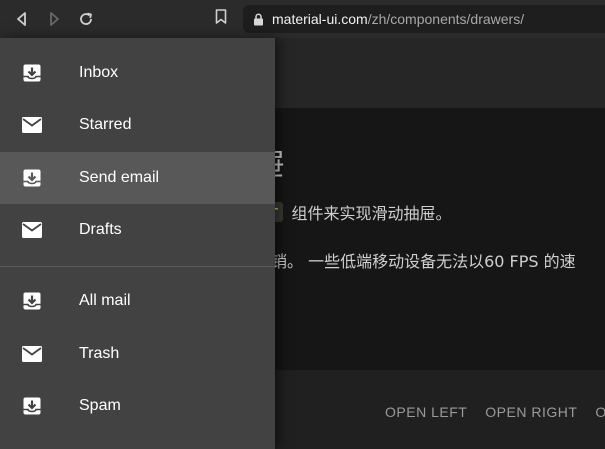 This screenshot has width=605, height=449. Describe the element at coordinates (137, 125) in the screenshot. I see `drawer-item-starred: Starred` at that location.